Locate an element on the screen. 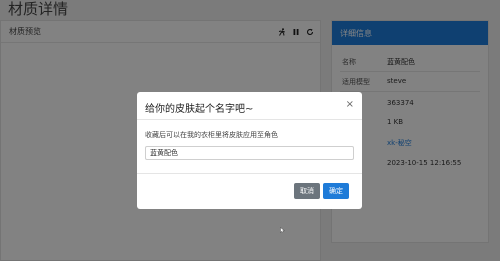  modal-header: 给你的皮肤起个名字吧~ × is located at coordinates (249, 106).